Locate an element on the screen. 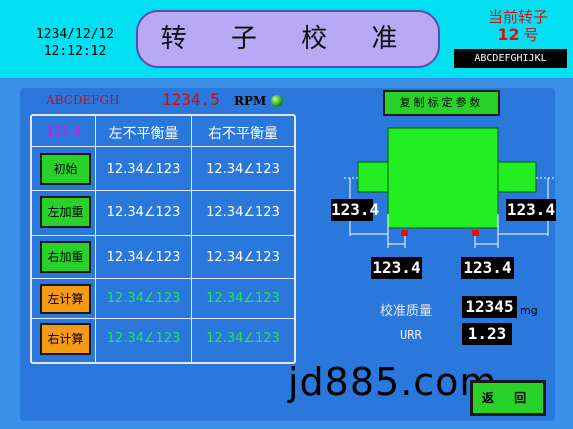 The image size is (573, 429). rotor-body is located at coordinates (443, 178).